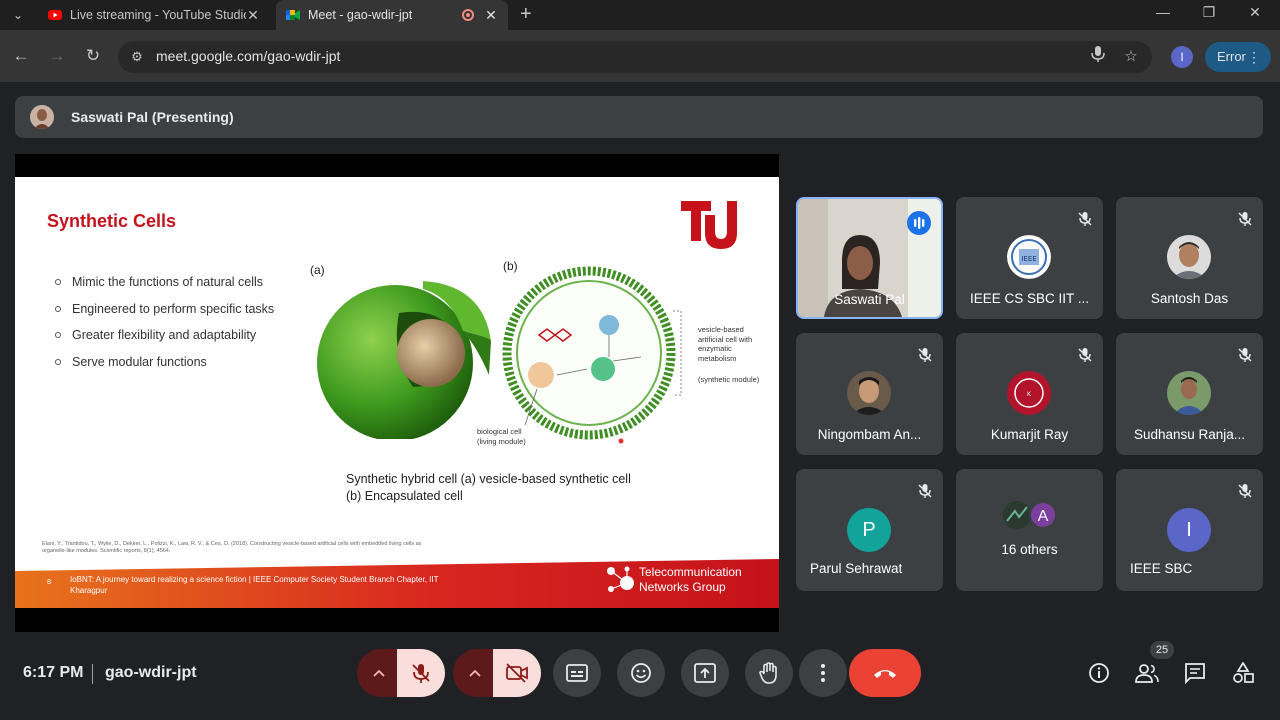  What do you see at coordinates (919, 223) in the screenshot?
I see `speaking-indicator-icon` at bounding box center [919, 223].